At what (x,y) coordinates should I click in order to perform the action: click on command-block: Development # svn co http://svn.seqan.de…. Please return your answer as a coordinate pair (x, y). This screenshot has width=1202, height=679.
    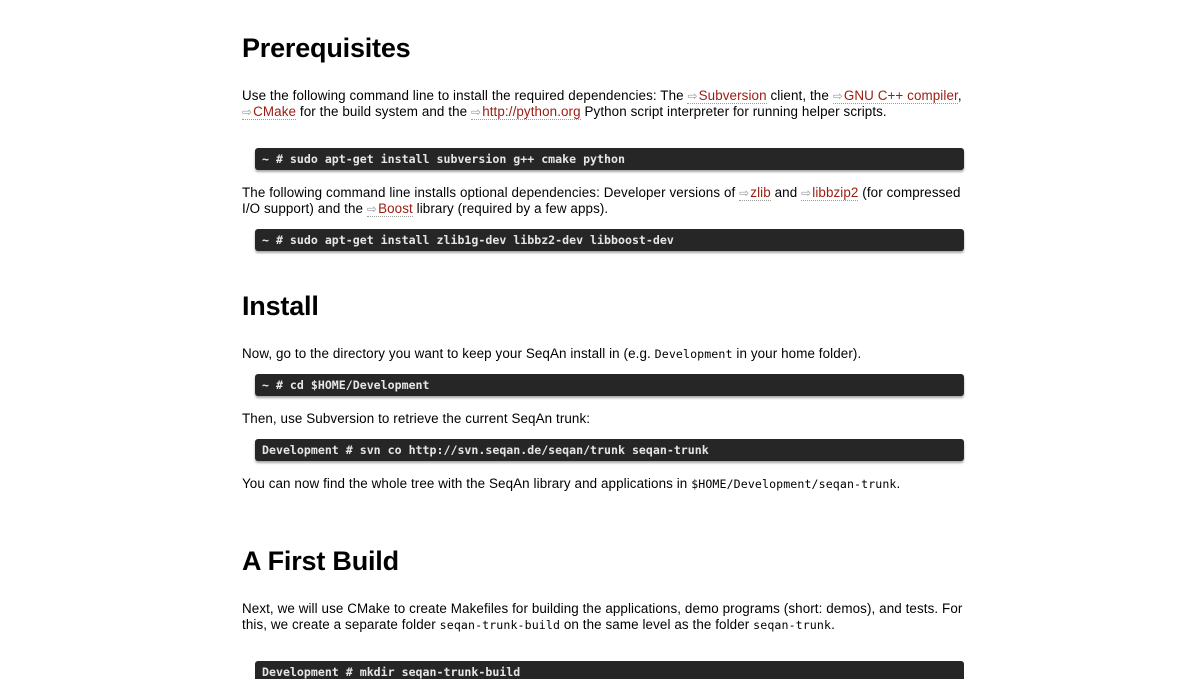
    Looking at the image, I should click on (609, 450).